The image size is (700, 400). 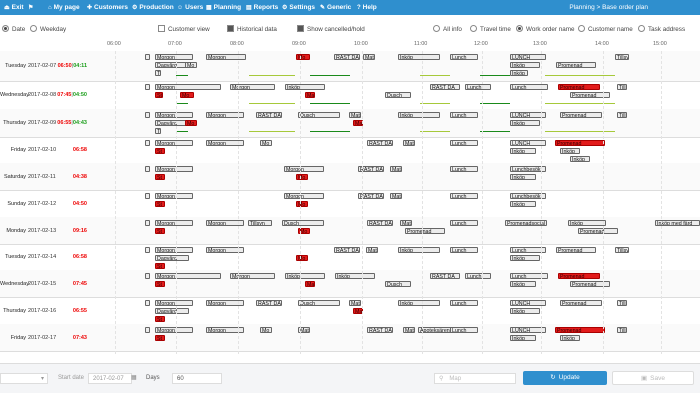 I want to click on days-input: 60, so click(x=197, y=378).